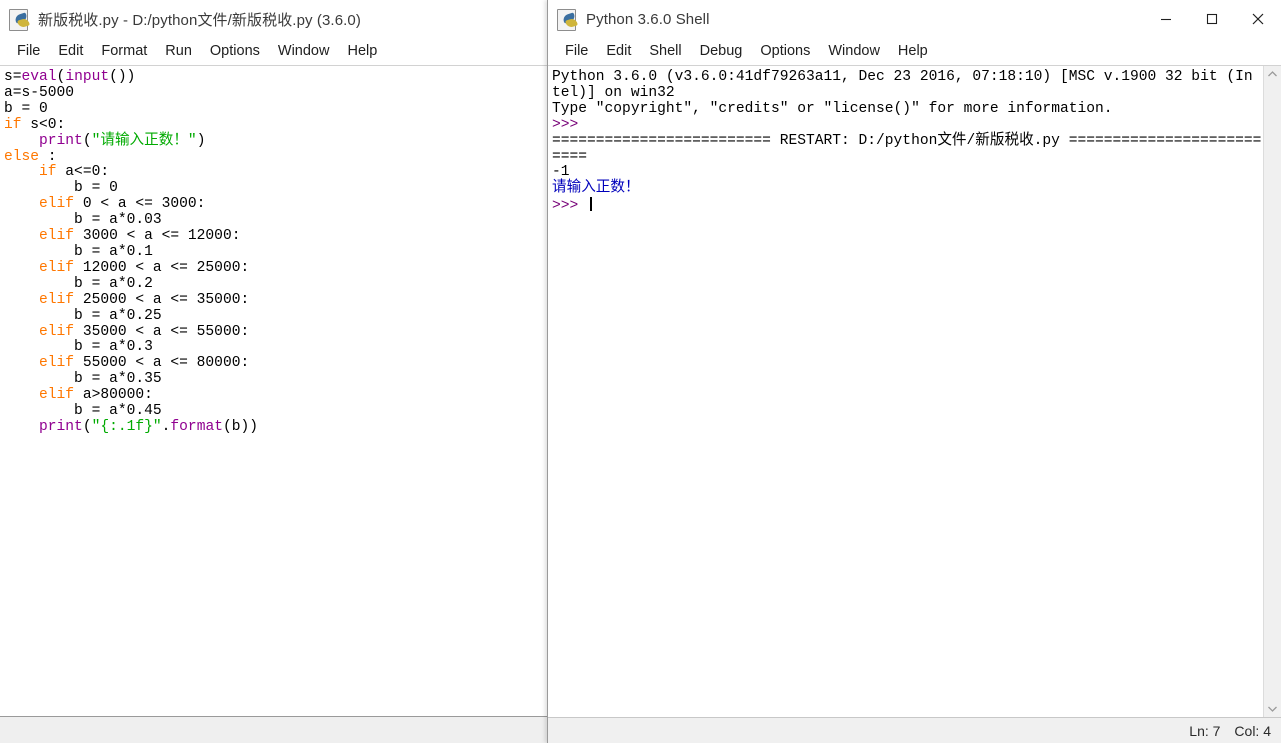  Describe the element at coordinates (785, 51) in the screenshot. I see `shell-menu-options: Options` at that location.